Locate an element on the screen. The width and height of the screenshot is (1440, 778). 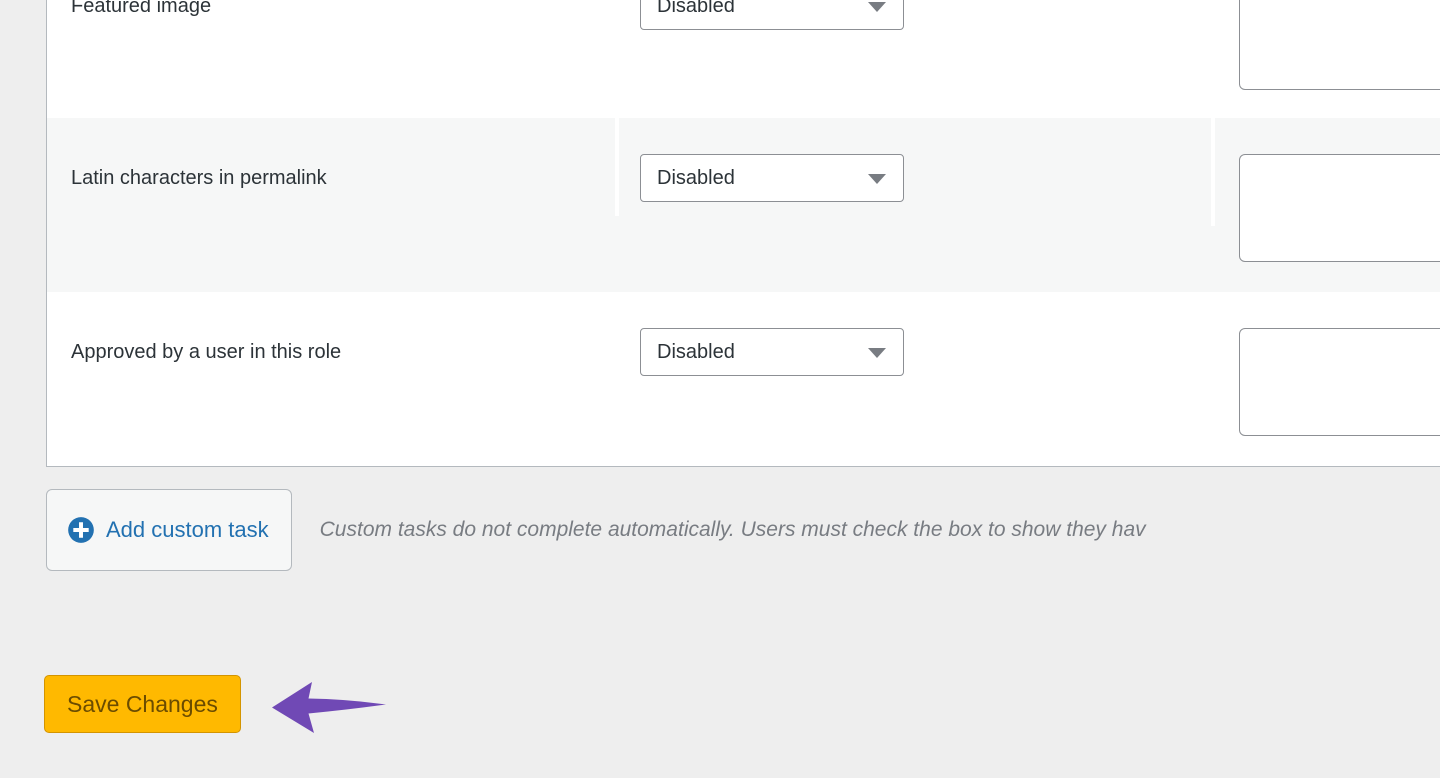
latin-characters-note-input is located at coordinates (1339, 208).